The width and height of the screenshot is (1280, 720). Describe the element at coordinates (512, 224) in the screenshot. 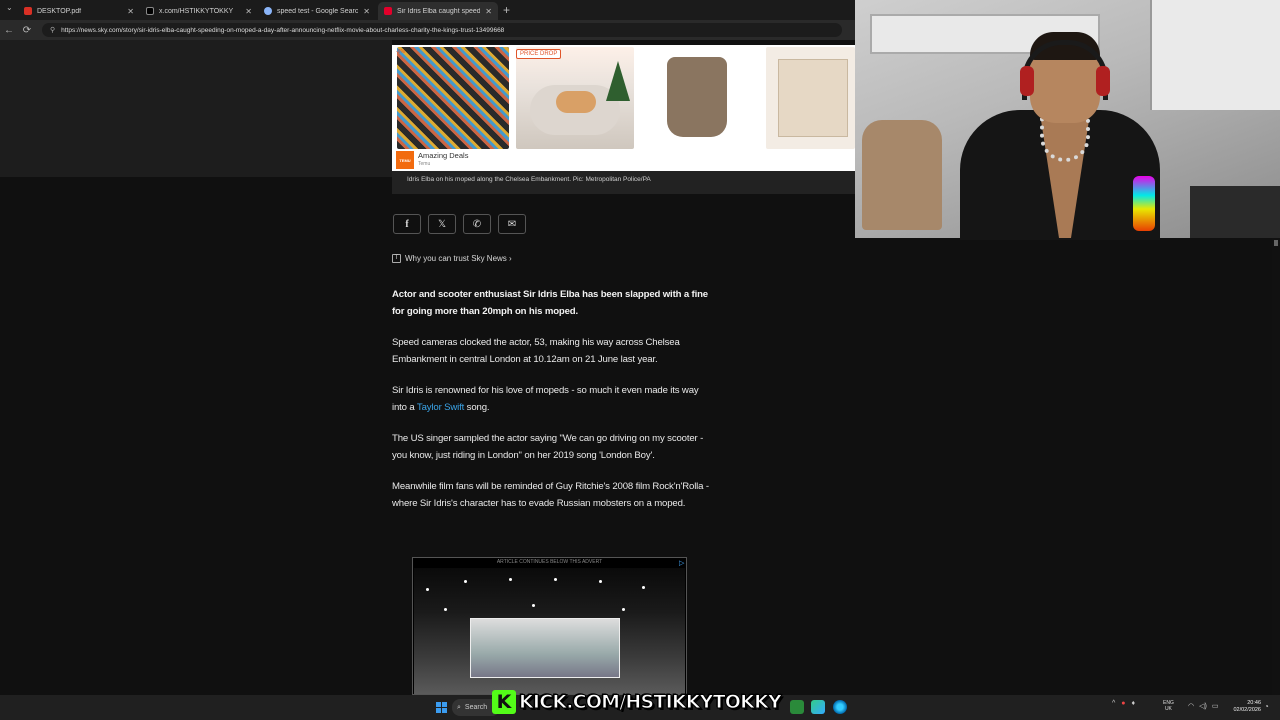

I see `share-email-button: ✉` at that location.